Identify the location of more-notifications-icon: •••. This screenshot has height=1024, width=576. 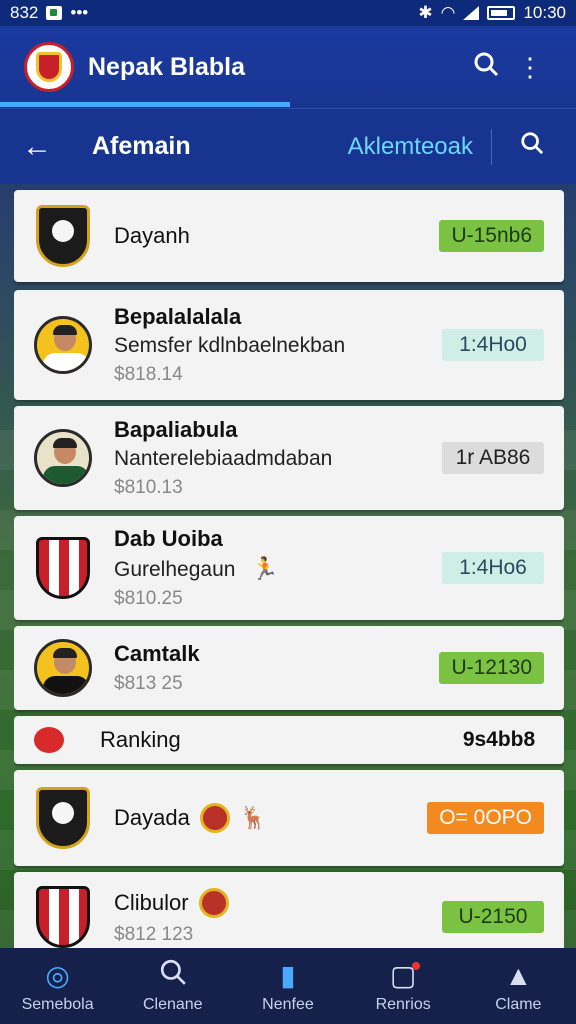
(79, 12).